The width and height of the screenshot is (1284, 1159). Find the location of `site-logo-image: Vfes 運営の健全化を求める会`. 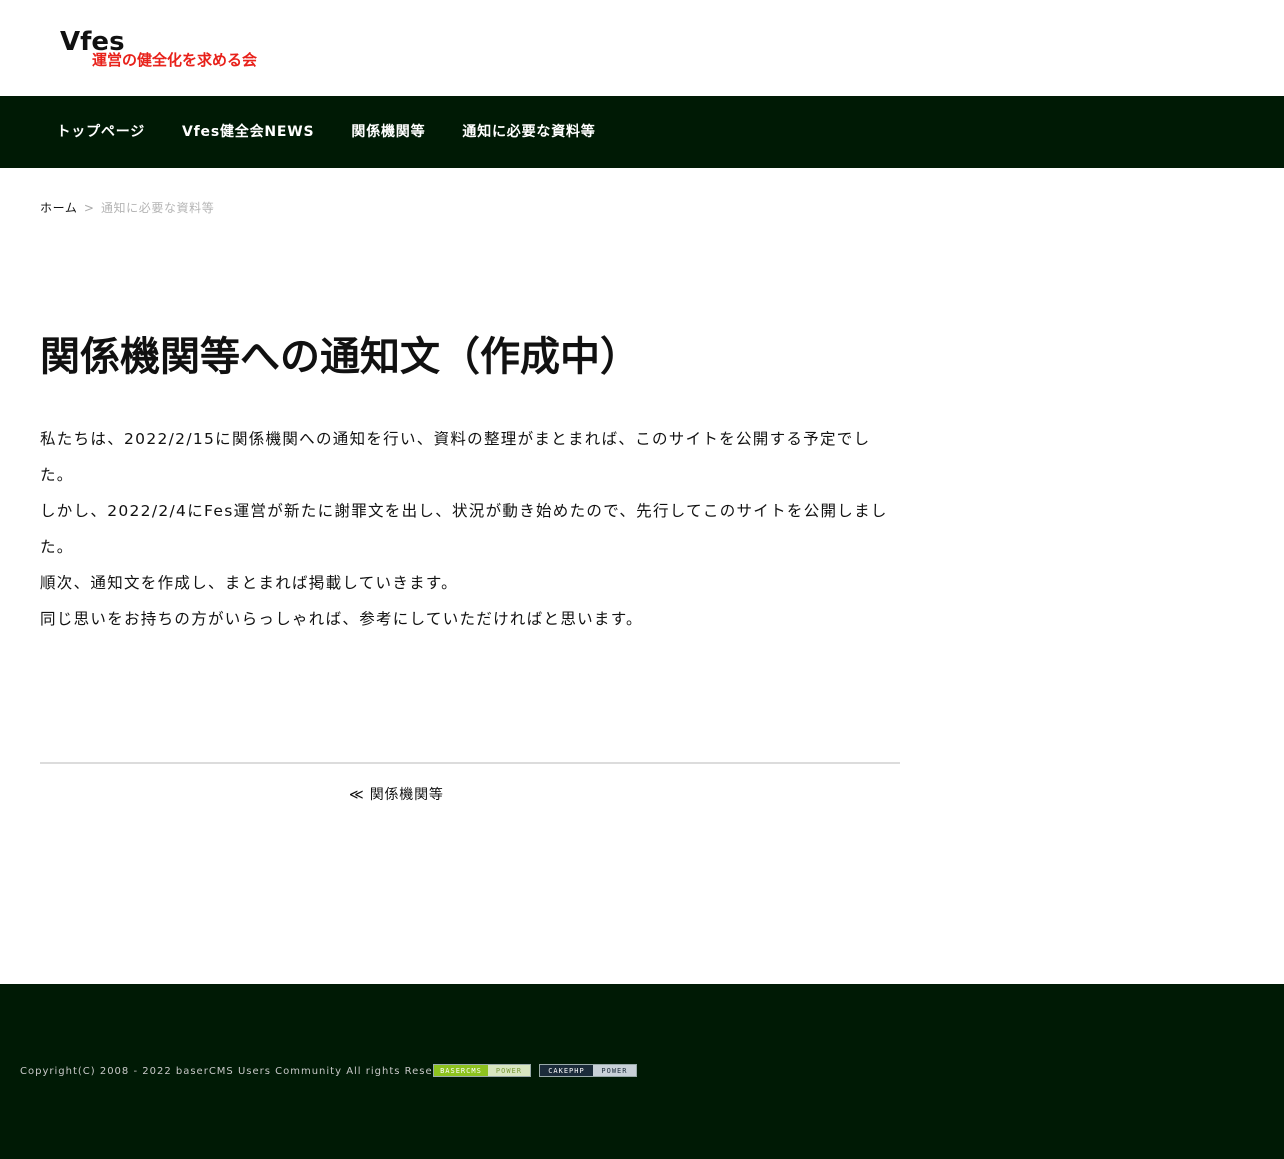

site-logo-image: Vfes 運営の健全化を求める会 is located at coordinates (158, 48).